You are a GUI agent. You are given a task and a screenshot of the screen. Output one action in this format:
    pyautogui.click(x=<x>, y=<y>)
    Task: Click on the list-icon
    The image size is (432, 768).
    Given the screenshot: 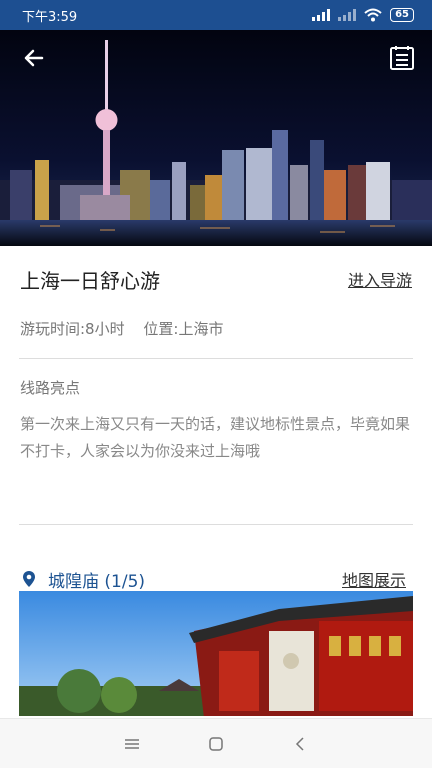 What is the action you would take?
    pyautogui.click(x=402, y=58)
    